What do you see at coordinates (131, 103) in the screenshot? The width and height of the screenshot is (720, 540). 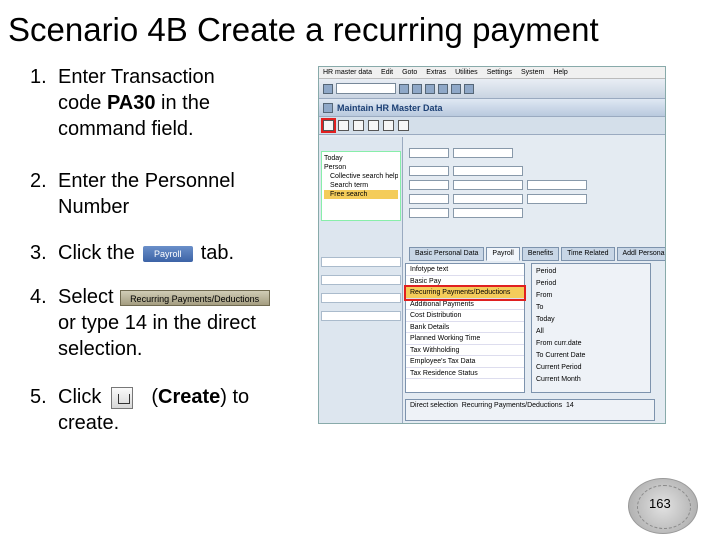 I see `transaction-code: PA30` at bounding box center [131, 103].